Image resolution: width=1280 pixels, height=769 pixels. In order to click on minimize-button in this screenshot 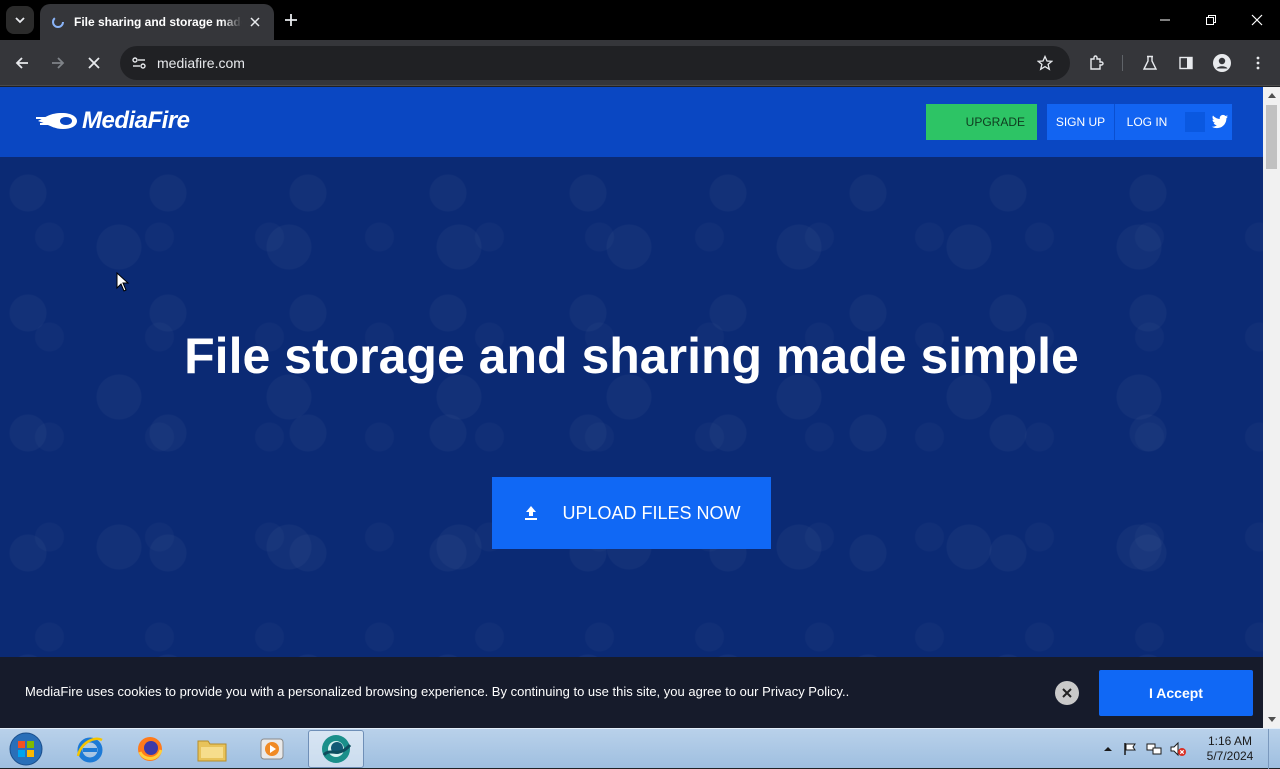, I will do `click(1165, 20)`.